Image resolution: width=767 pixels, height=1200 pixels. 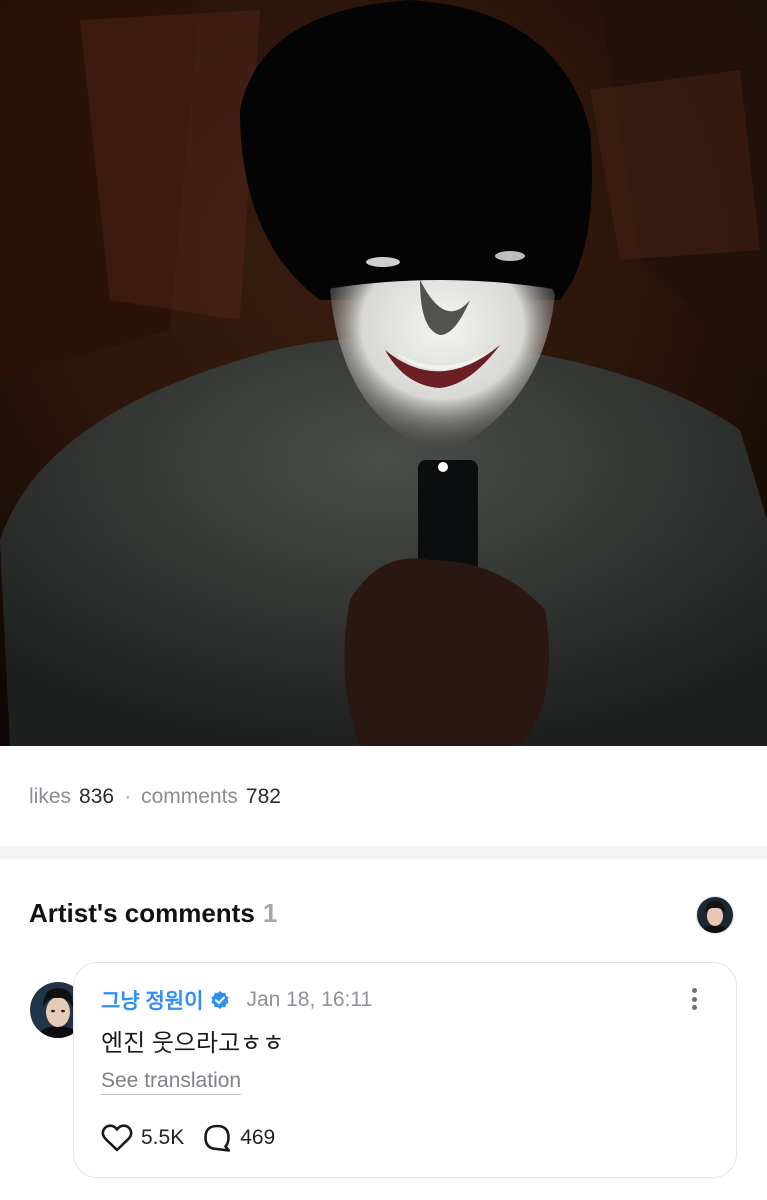 What do you see at coordinates (163, 1137) in the screenshot?
I see `like-count: 5.5K` at bounding box center [163, 1137].